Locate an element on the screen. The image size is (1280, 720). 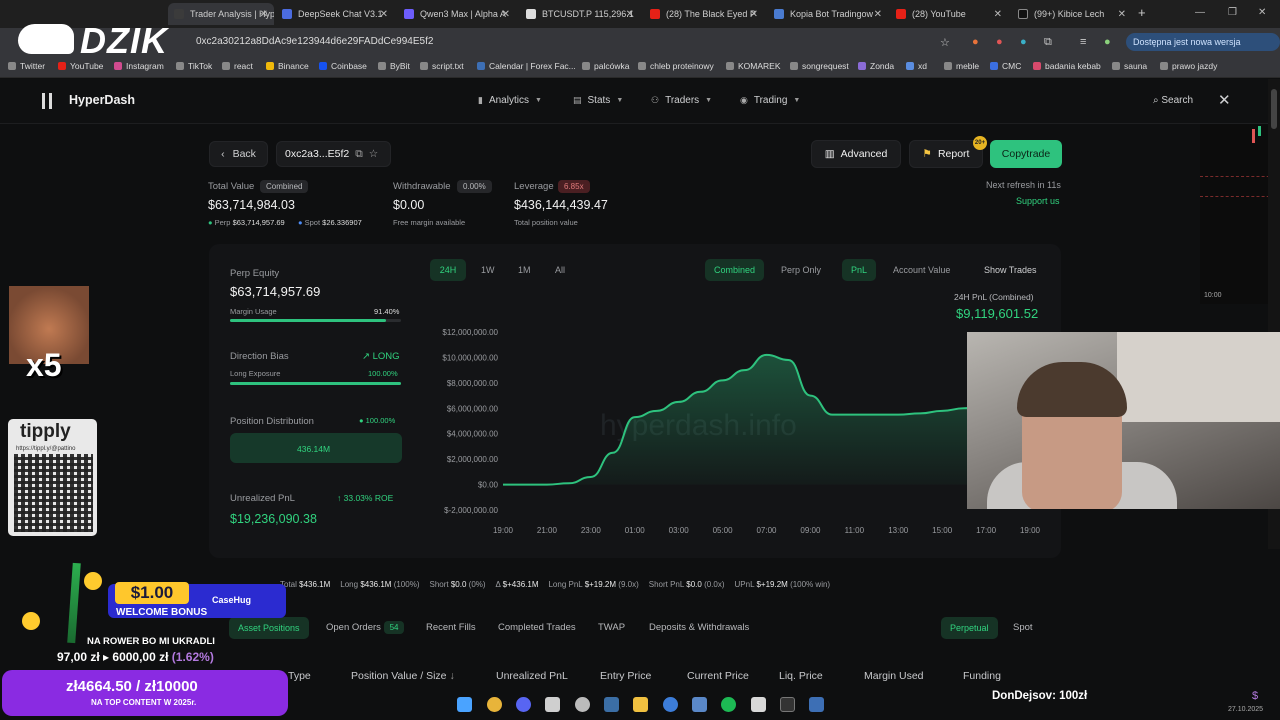
maximize-icon: ❐ is located at coordinates (1232, 12).